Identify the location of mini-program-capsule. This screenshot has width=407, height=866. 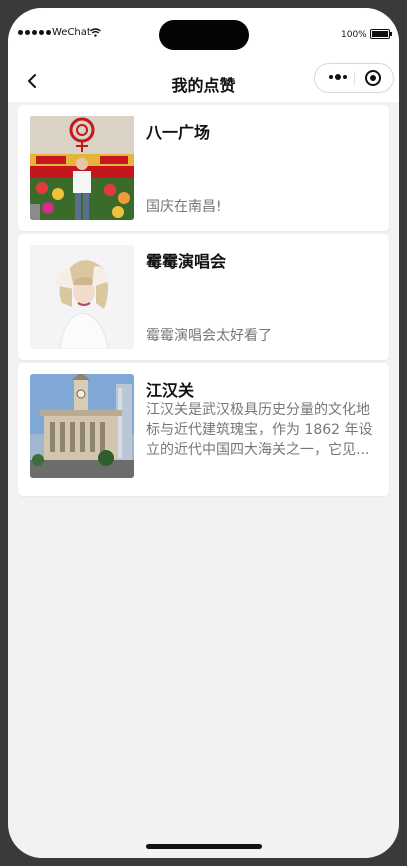
(354, 78).